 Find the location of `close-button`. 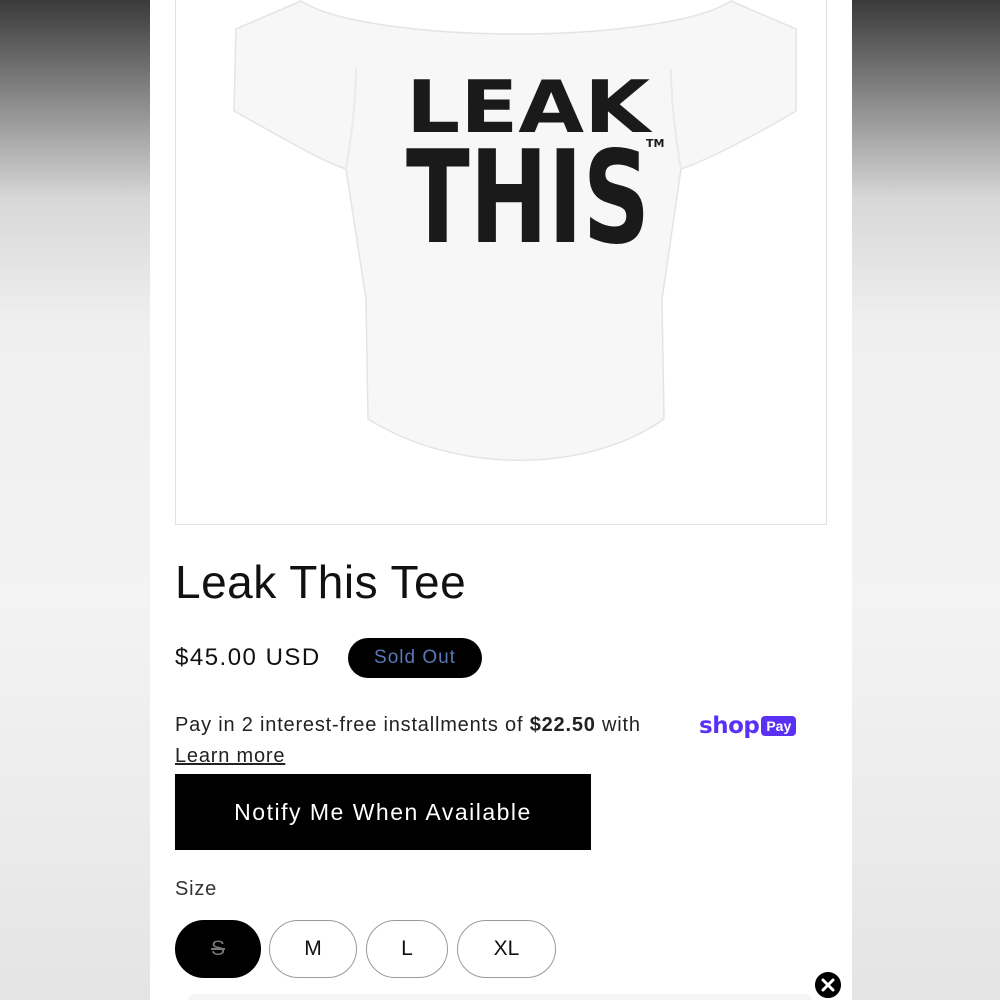

close-button is located at coordinates (828, 985).